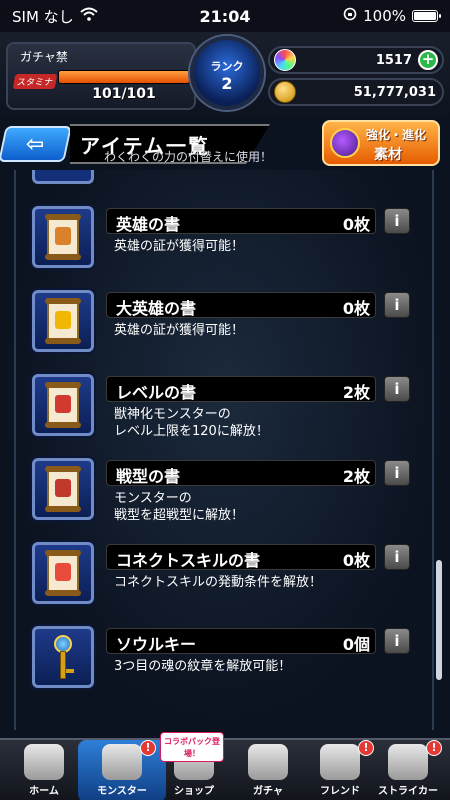 The width and height of the screenshot is (450, 800). Describe the element at coordinates (179, 507) in the screenshot. I see `item-description: モンスターの 戦型を超戦型に解放！` at that location.